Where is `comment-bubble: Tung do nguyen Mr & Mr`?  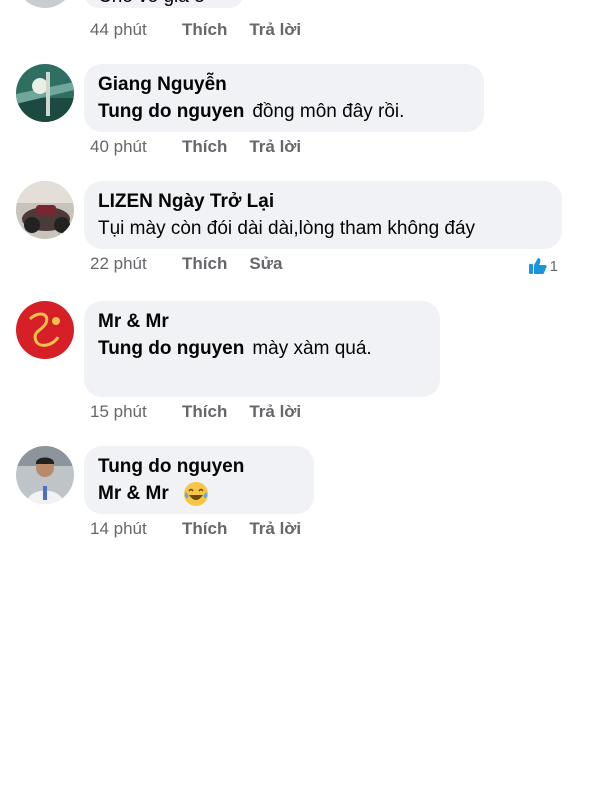 comment-bubble: Tung do nguyen Mr & Mr is located at coordinates (199, 480).